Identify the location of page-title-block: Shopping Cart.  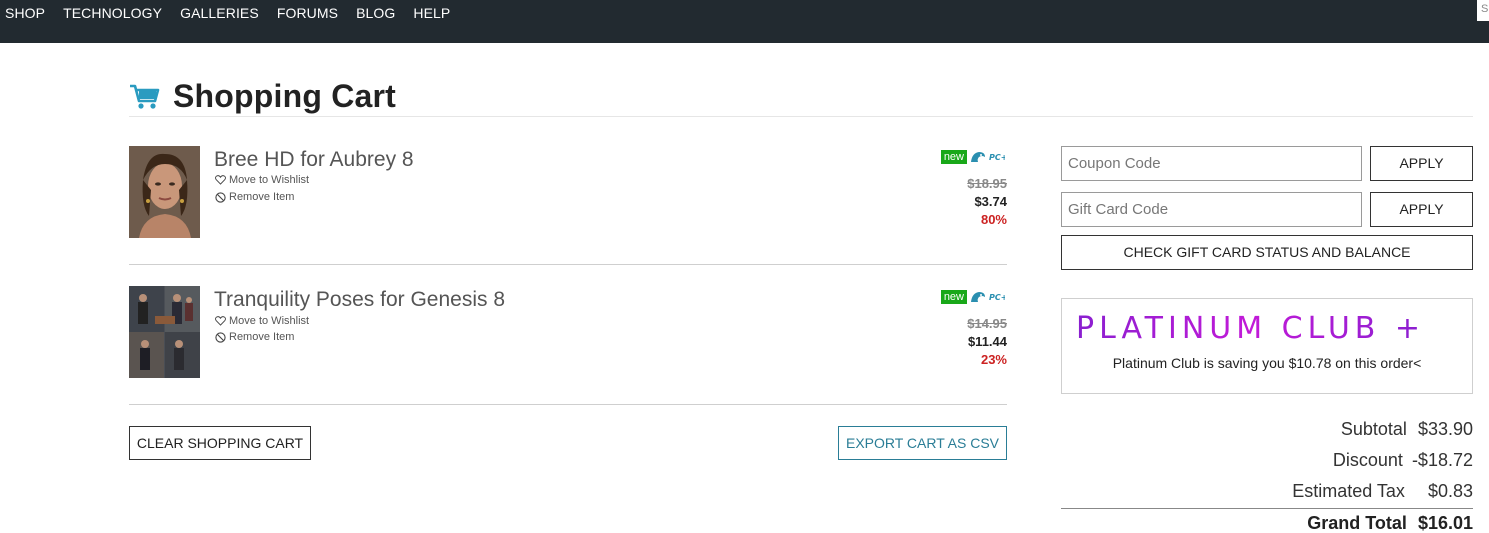
(262, 96).